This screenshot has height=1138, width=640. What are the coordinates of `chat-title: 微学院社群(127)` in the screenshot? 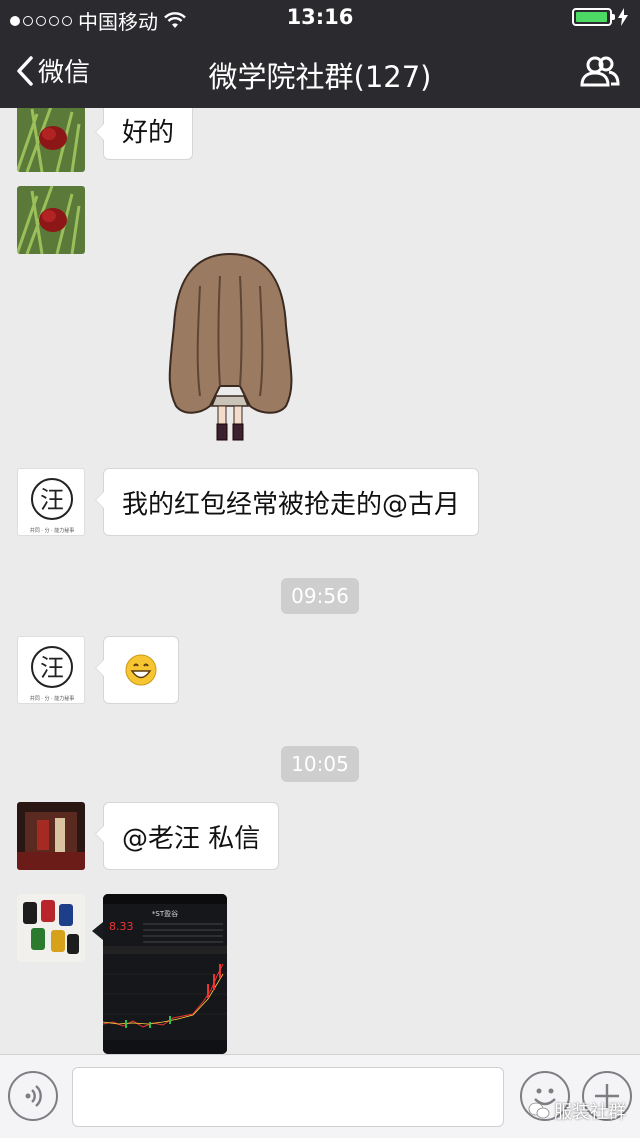 It's located at (320, 77).